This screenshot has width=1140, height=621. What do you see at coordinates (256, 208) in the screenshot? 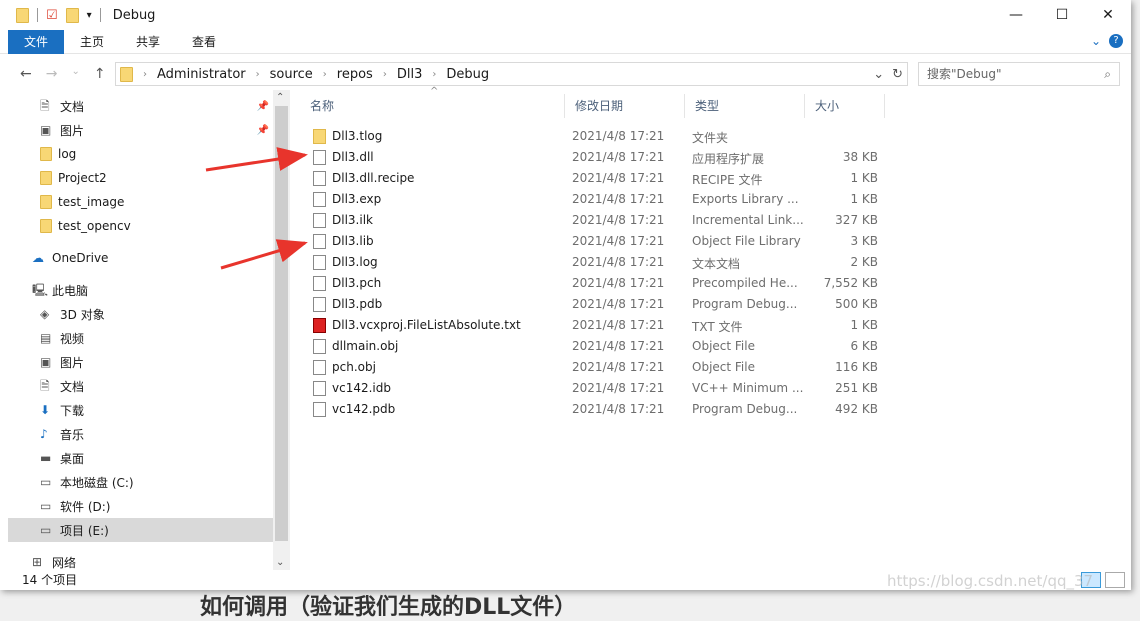
I see `annotation-arrows` at bounding box center [256, 208].